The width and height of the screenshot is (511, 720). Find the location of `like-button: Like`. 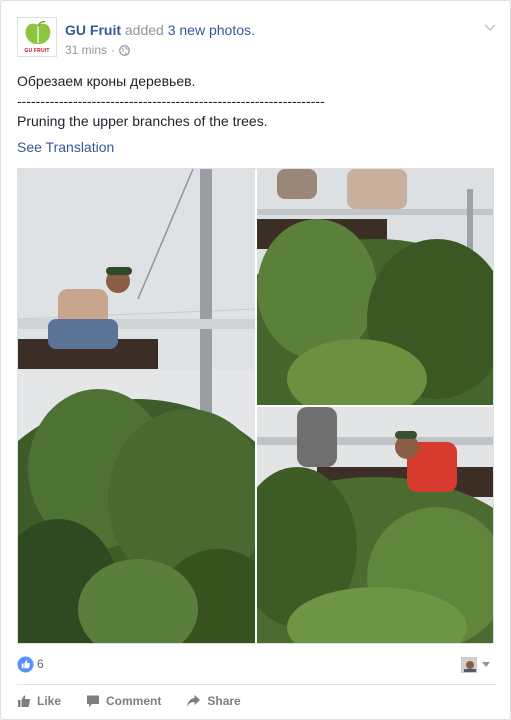

like-button: Like is located at coordinates (39, 701).